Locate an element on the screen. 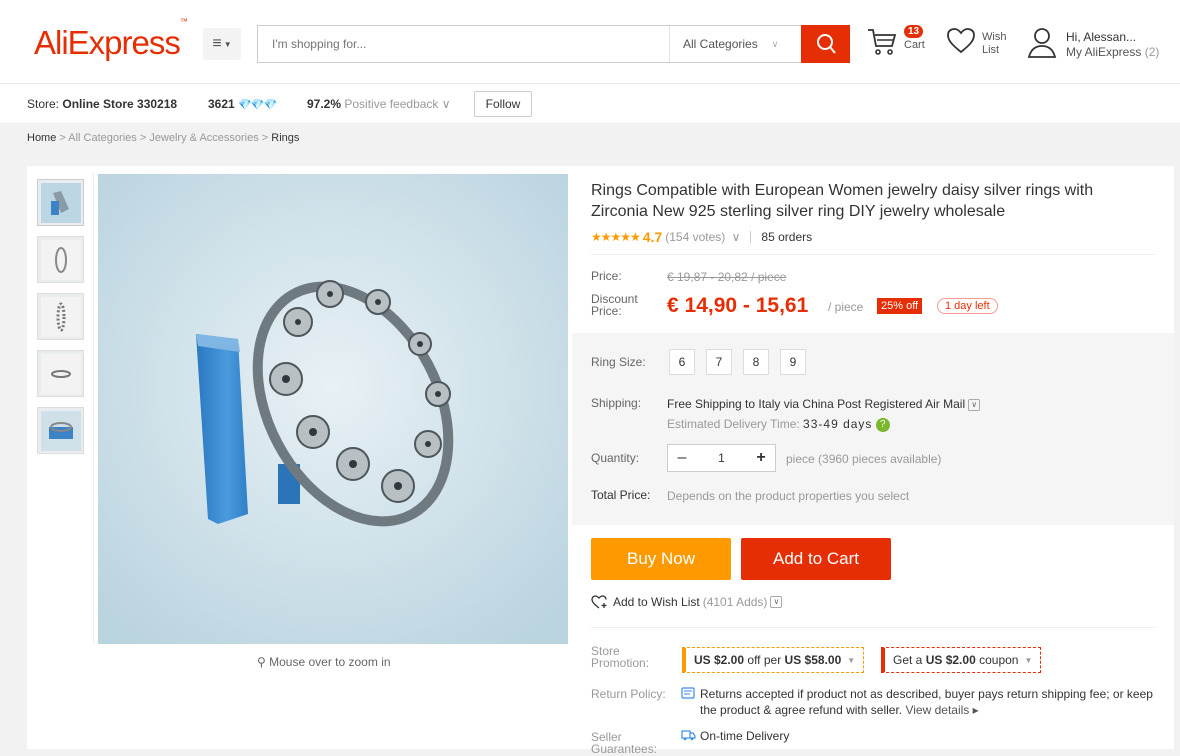 Image resolution: width=1180 pixels, height=756 pixels. days-left-badge: 1 day left is located at coordinates (967, 306).